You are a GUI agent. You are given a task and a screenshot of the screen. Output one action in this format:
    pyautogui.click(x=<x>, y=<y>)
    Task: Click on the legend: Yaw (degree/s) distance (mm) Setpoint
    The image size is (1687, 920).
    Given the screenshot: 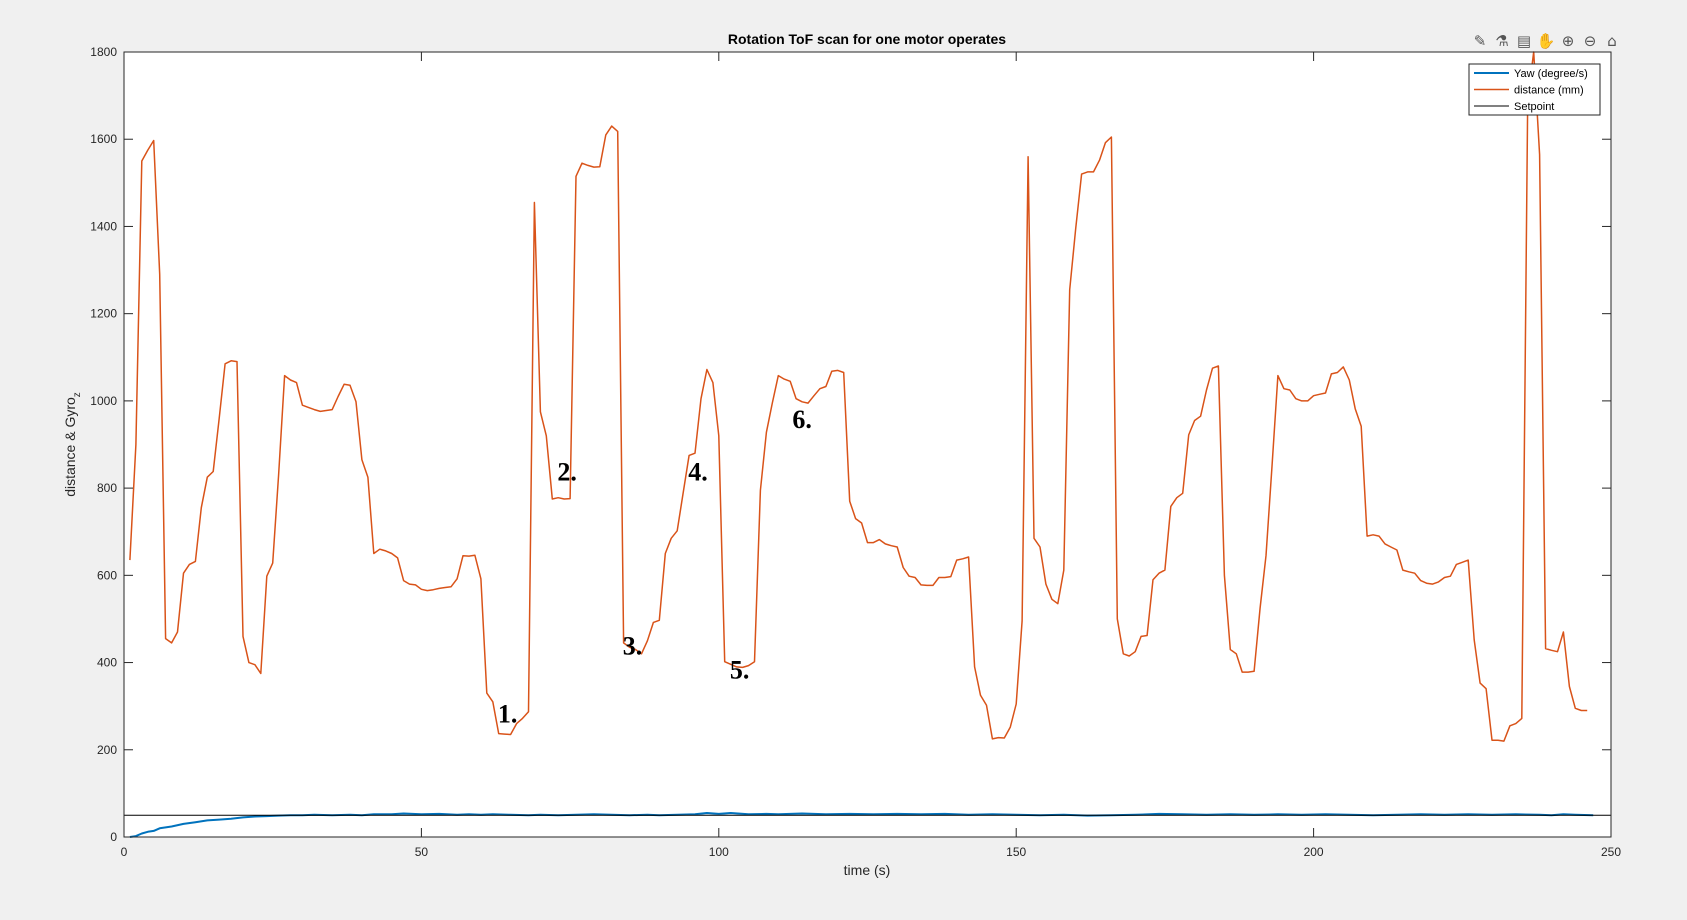 What is the action you would take?
    pyautogui.click(x=1534, y=89)
    